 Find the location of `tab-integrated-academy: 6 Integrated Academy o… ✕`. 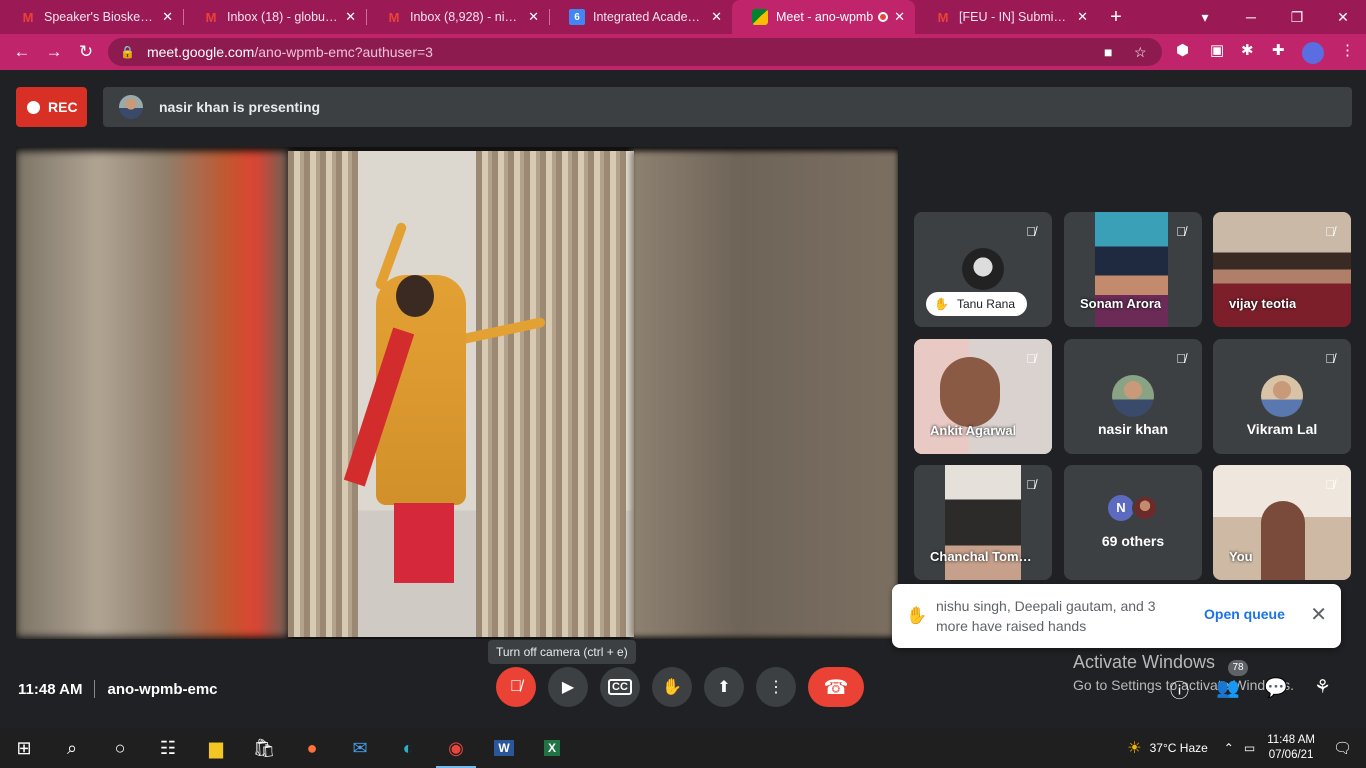

tab-integrated-academy: 6 Integrated Academy o… ✕ is located at coordinates (640, 17).